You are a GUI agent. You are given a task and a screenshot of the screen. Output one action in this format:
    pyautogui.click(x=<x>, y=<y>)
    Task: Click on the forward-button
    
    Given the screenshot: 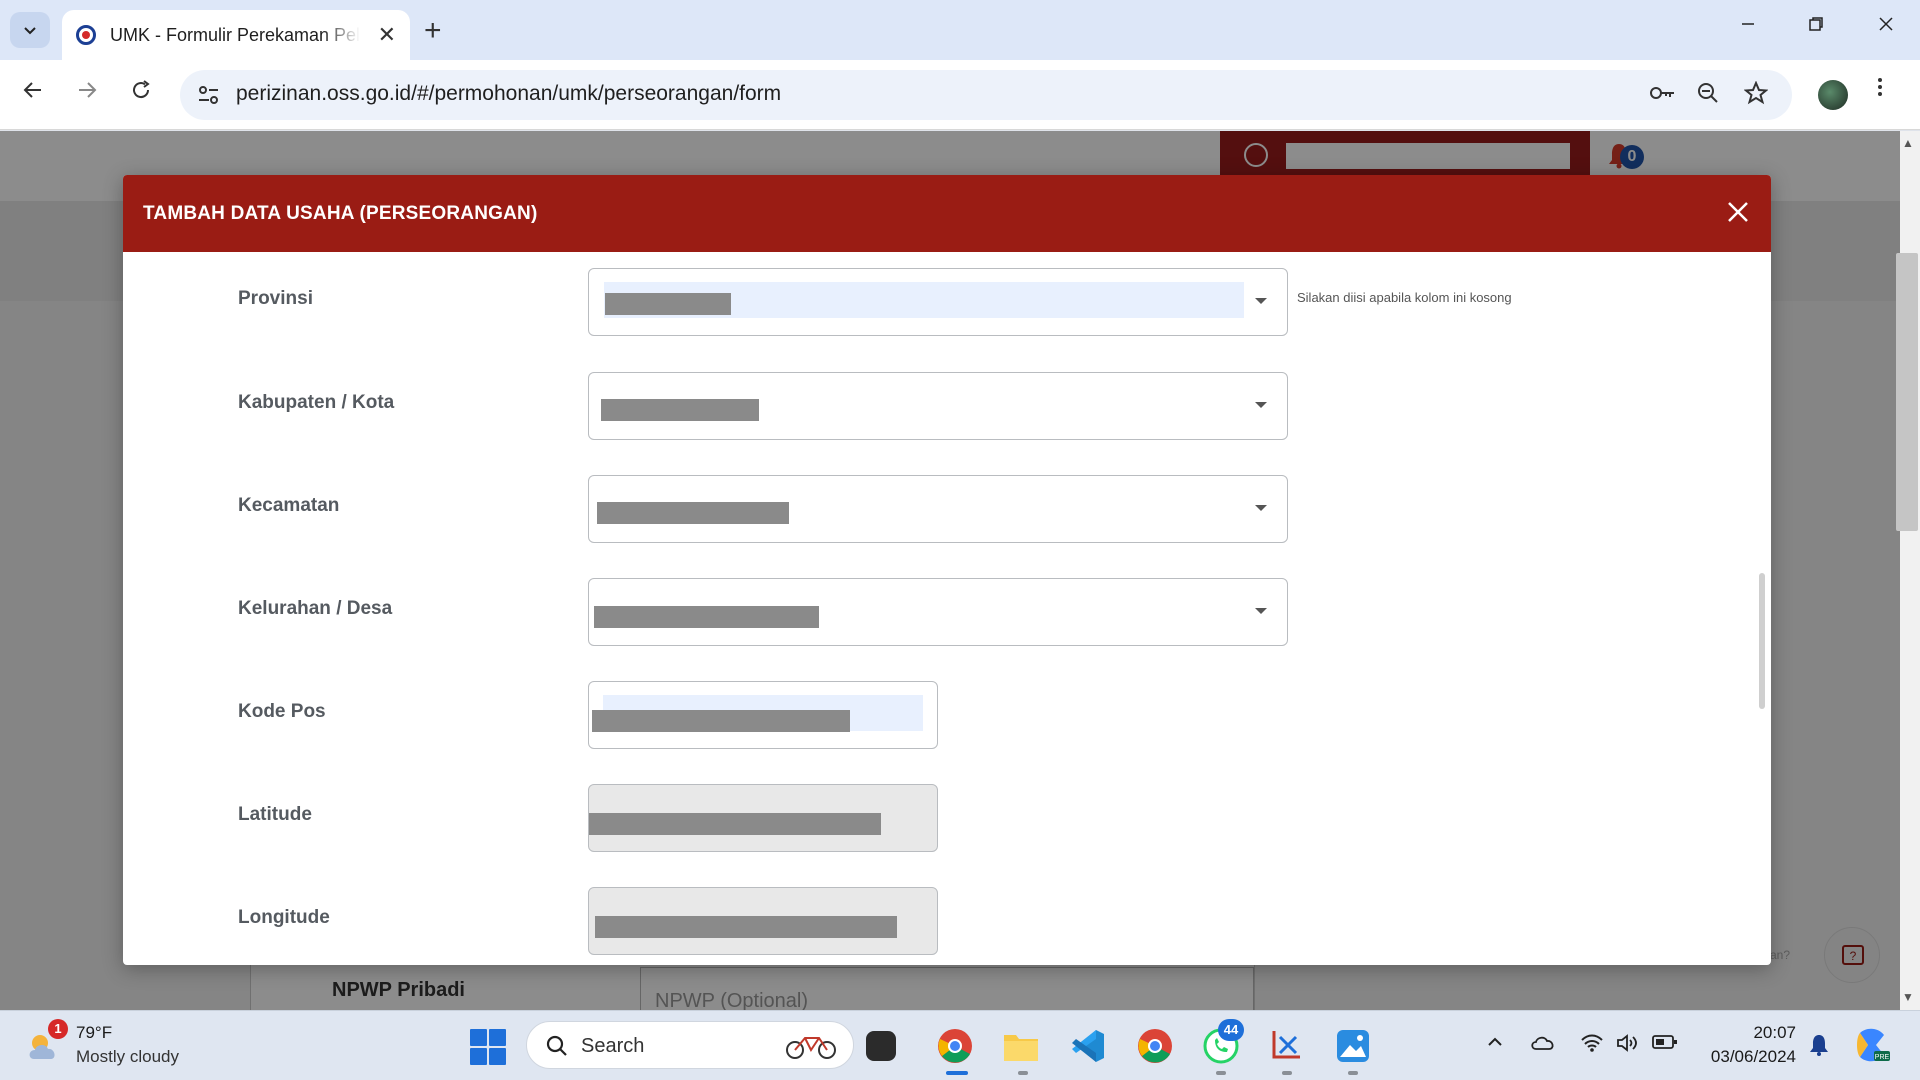 What is the action you would take?
    pyautogui.click(x=87, y=93)
    